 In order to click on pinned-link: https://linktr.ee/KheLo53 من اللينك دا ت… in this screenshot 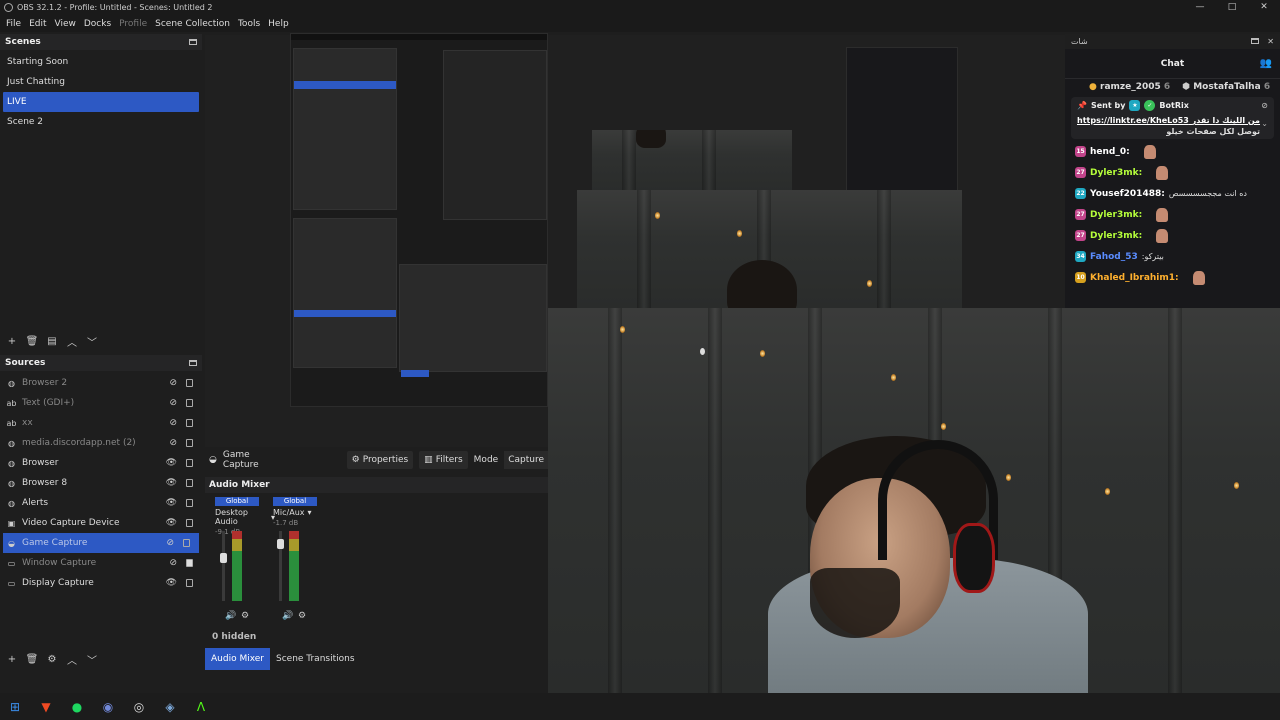, I will do `click(1168, 120)`.